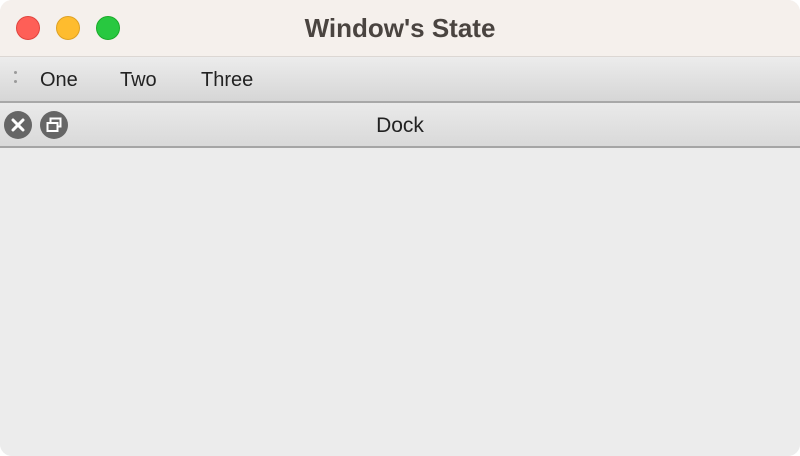  I want to click on window-title: Window's State, so click(400, 28).